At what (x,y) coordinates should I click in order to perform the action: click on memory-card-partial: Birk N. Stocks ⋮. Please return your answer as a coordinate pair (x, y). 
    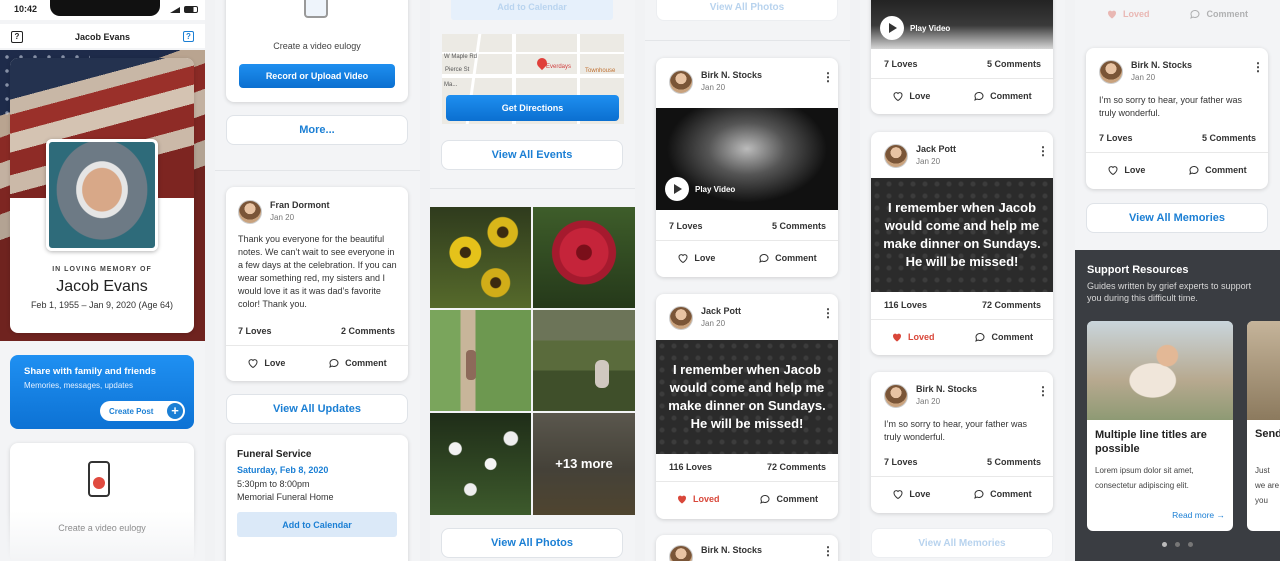
    Looking at the image, I should click on (747, 548).